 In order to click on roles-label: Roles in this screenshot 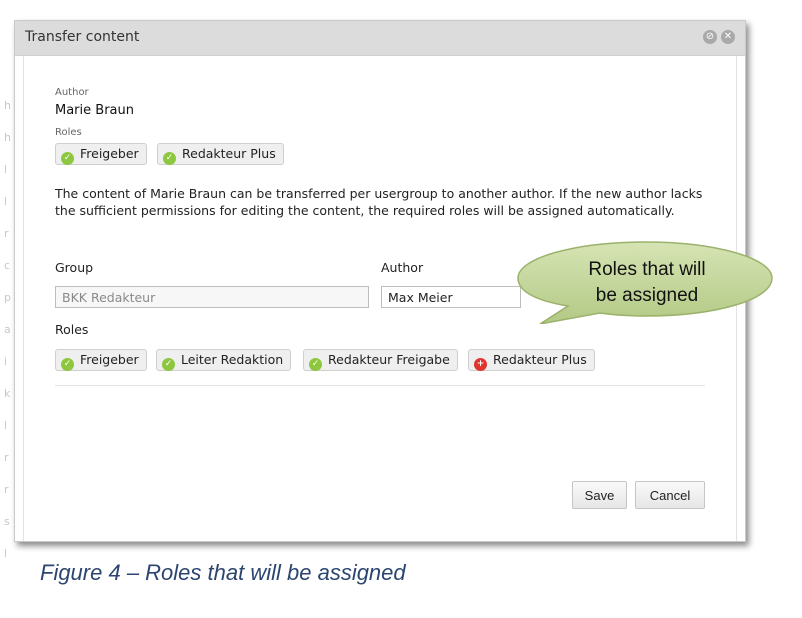, I will do `click(72, 329)`.